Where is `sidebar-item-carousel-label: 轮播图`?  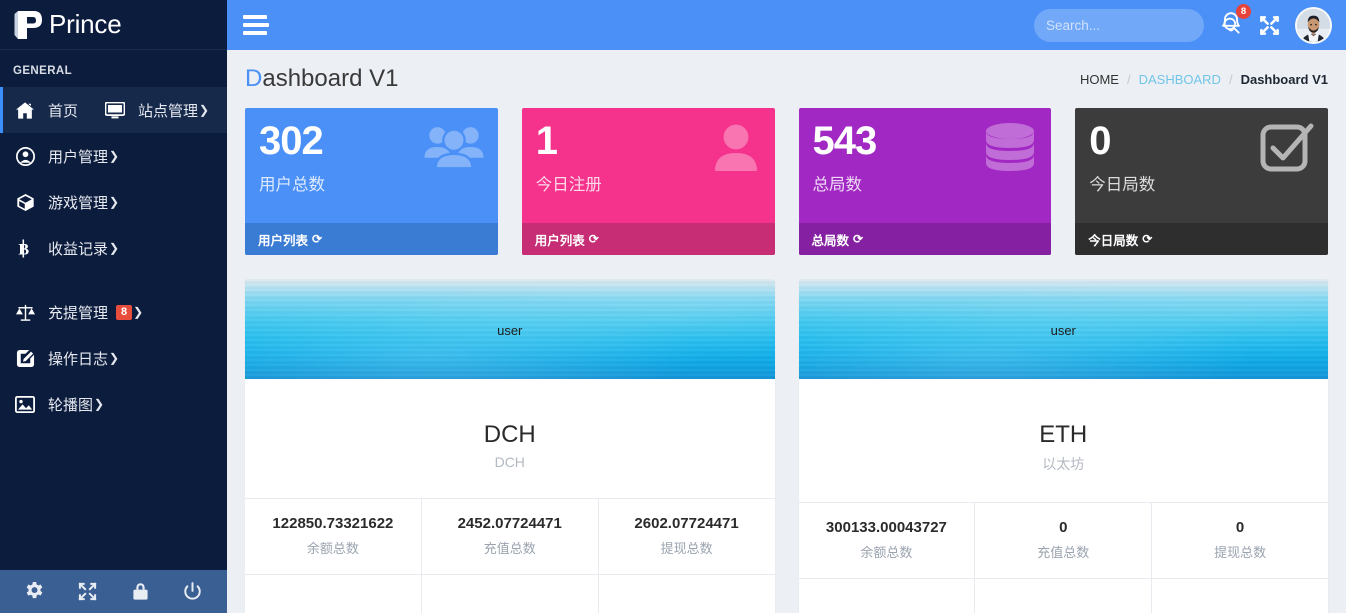 sidebar-item-carousel-label: 轮播图 is located at coordinates (71, 405).